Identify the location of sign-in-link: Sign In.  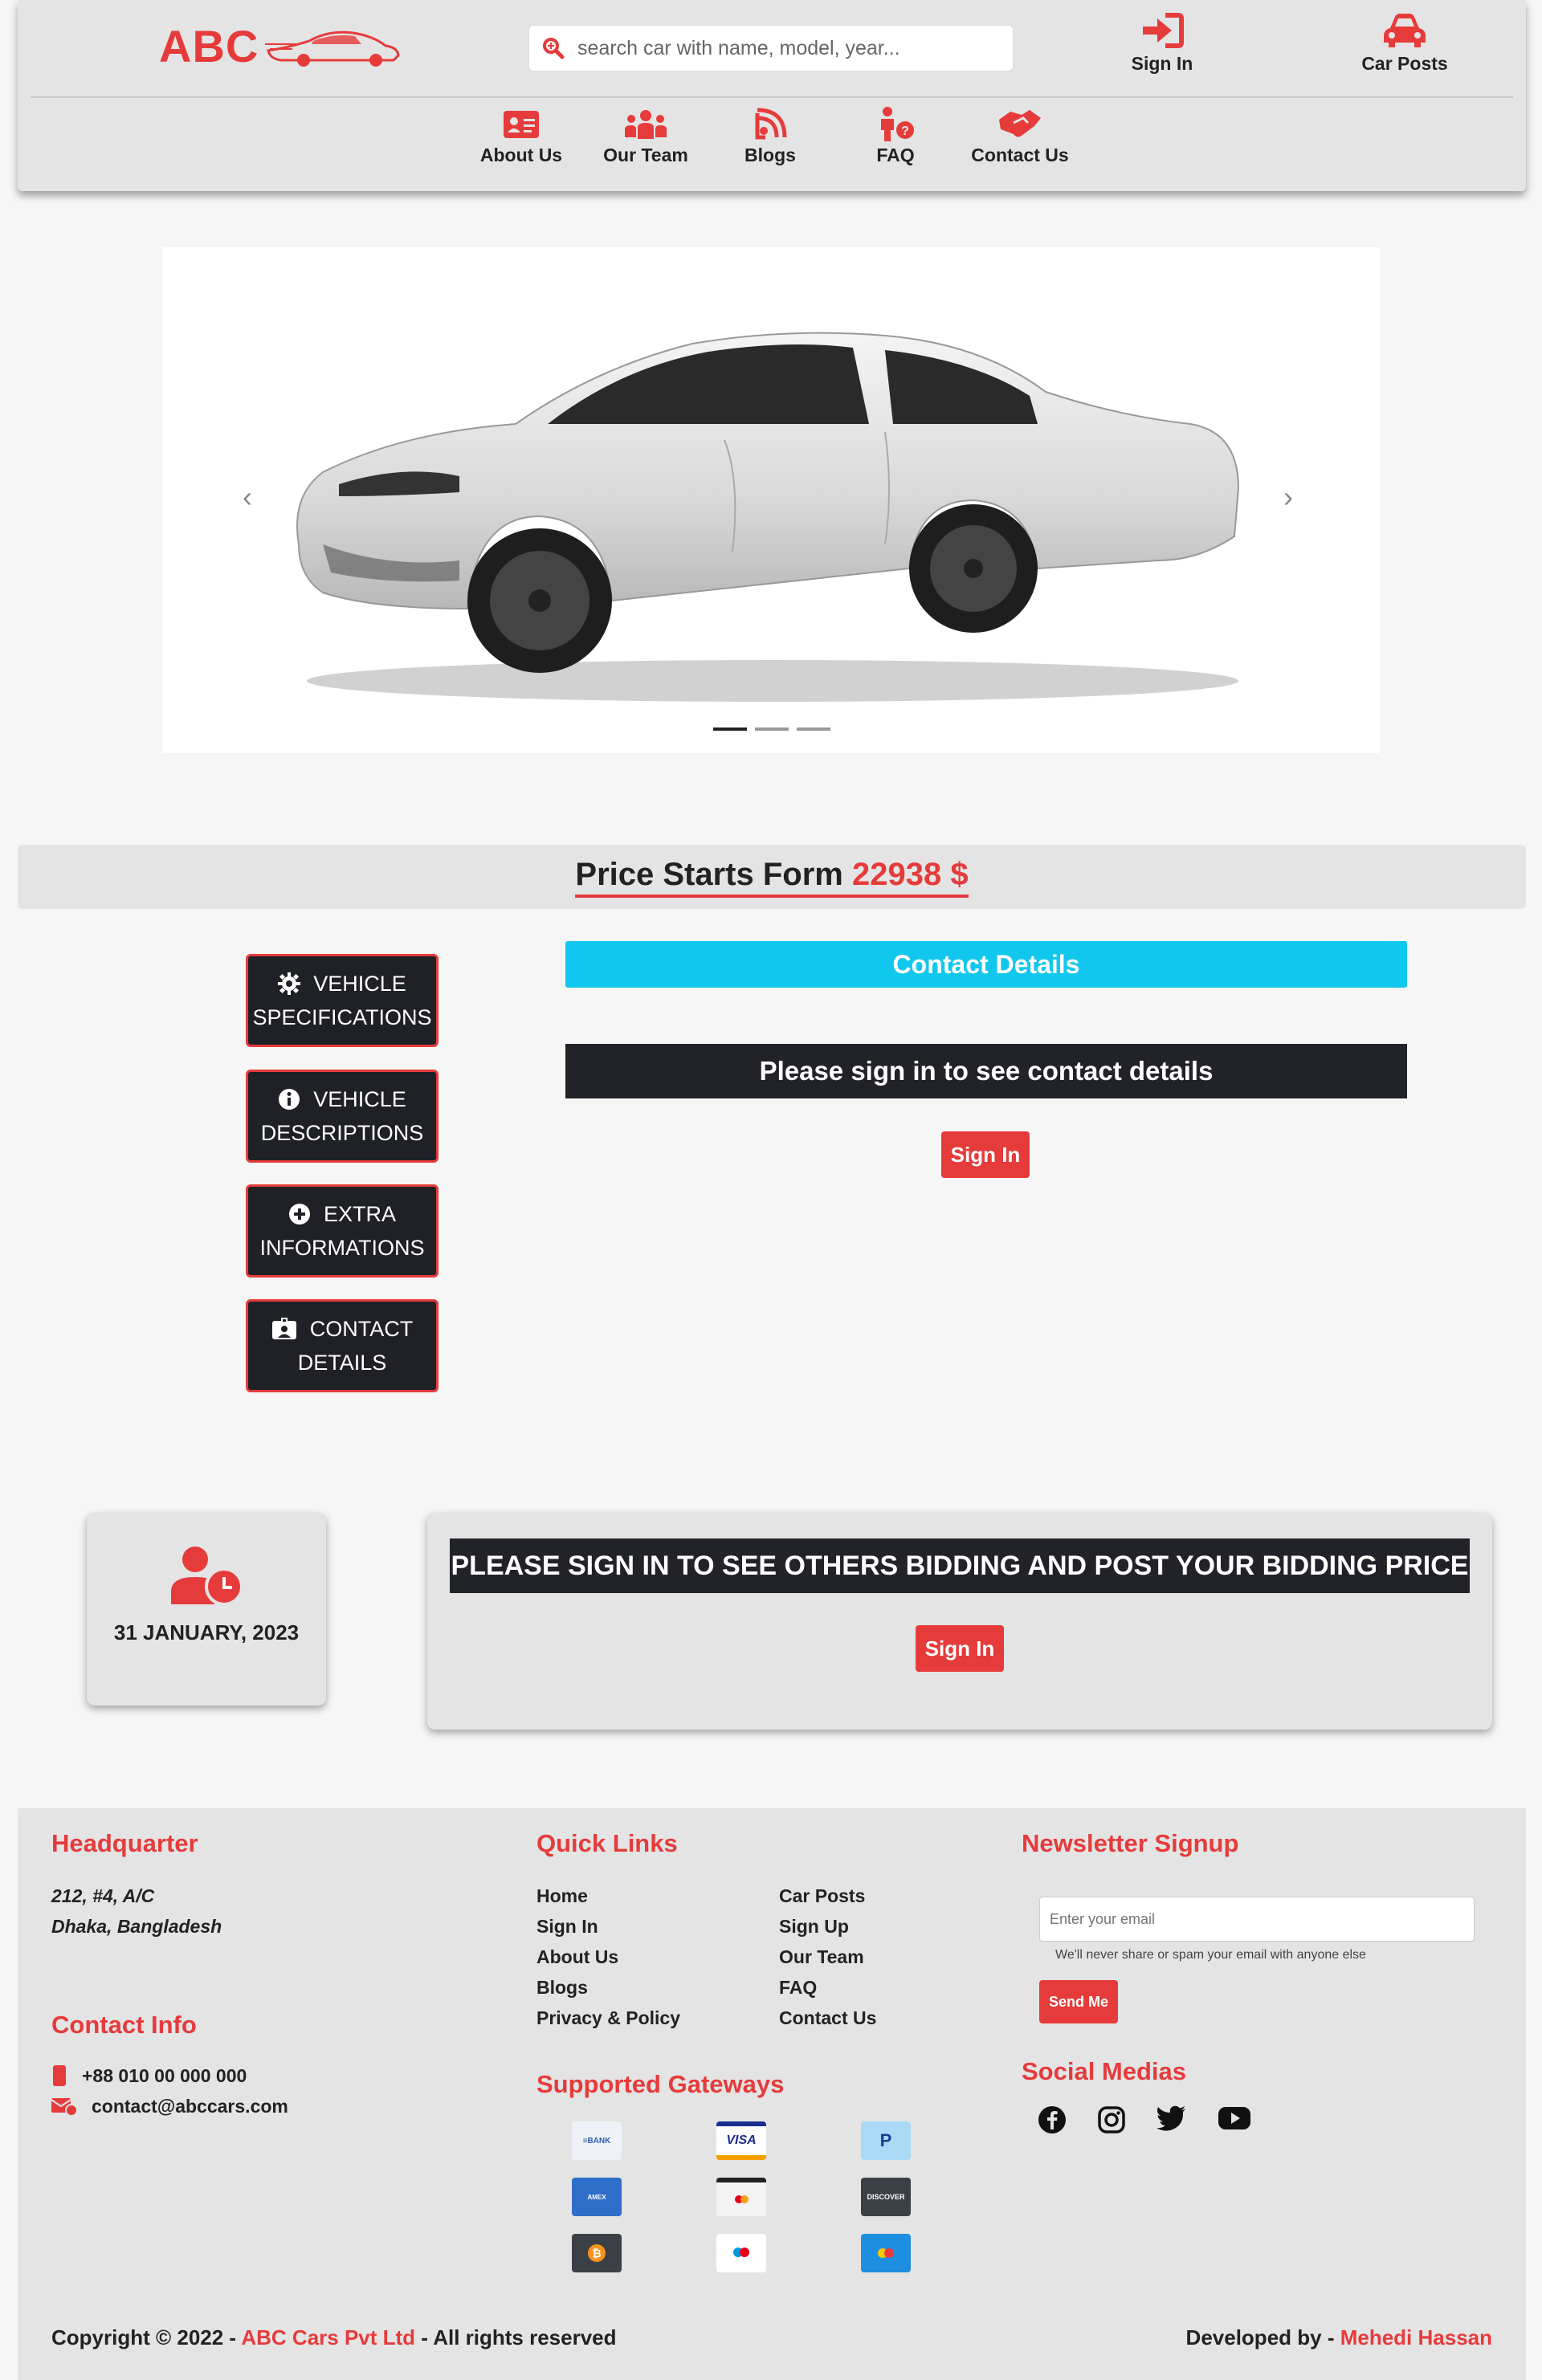
(1162, 42).